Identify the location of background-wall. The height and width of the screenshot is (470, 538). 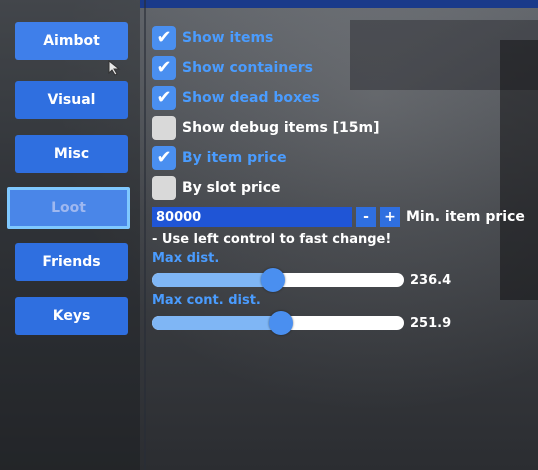
(444, 55).